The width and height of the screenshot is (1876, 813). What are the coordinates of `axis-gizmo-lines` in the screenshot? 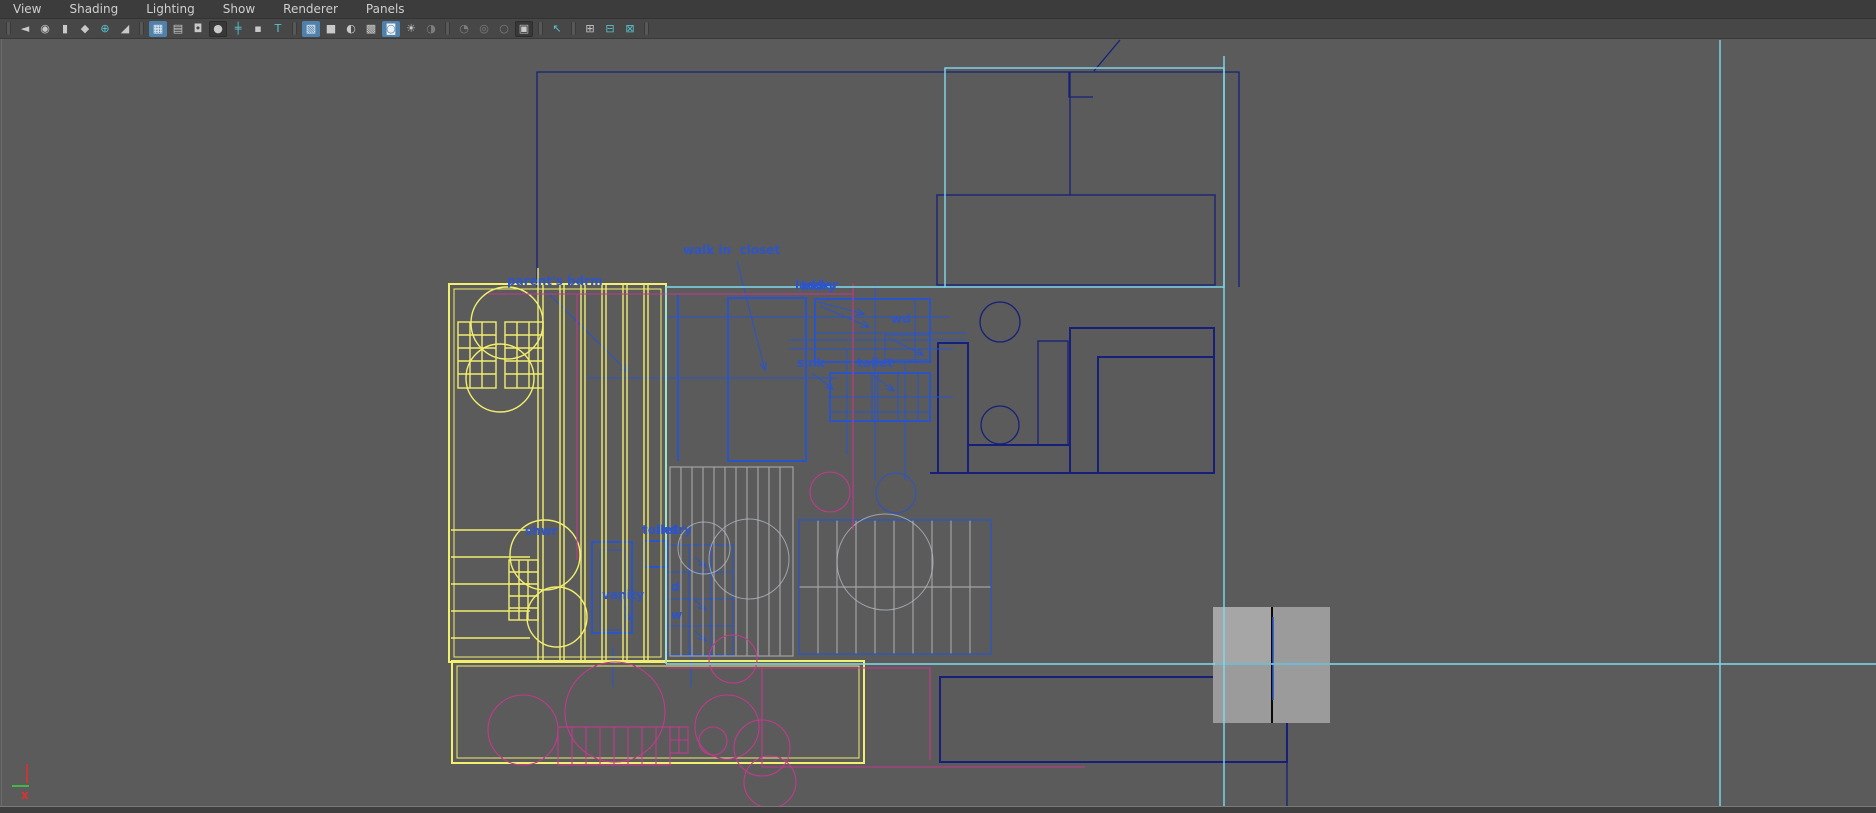 It's located at (20, 775).